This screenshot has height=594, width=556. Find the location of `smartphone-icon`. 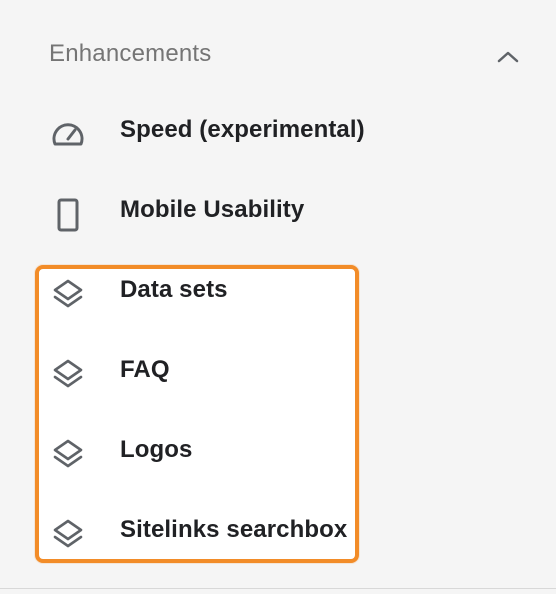

smartphone-icon is located at coordinates (68, 215).